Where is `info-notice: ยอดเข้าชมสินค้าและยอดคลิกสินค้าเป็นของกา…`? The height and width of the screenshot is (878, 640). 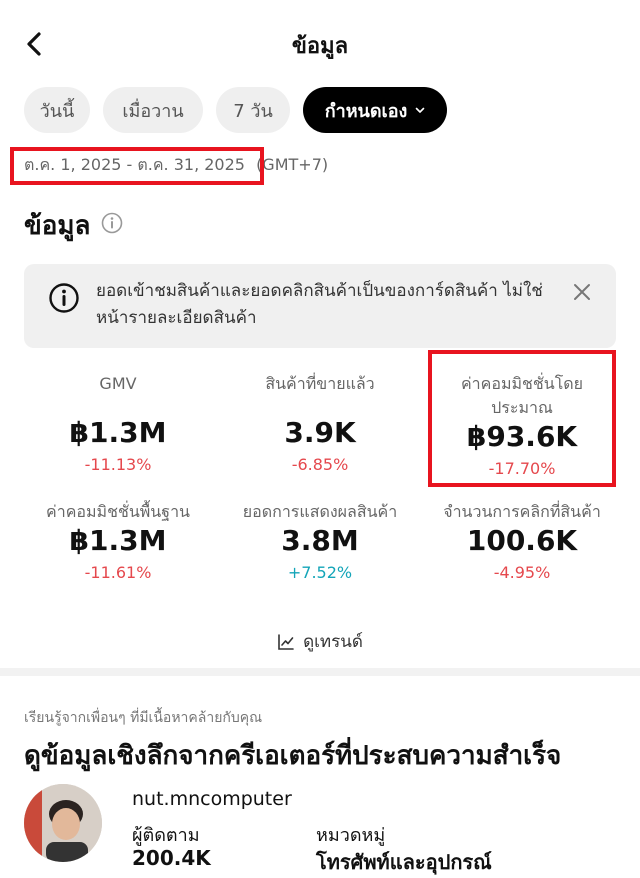 info-notice: ยอดเข้าชมสินค้าและยอดคลิกสินค้าเป็นของกา… is located at coordinates (320, 306).